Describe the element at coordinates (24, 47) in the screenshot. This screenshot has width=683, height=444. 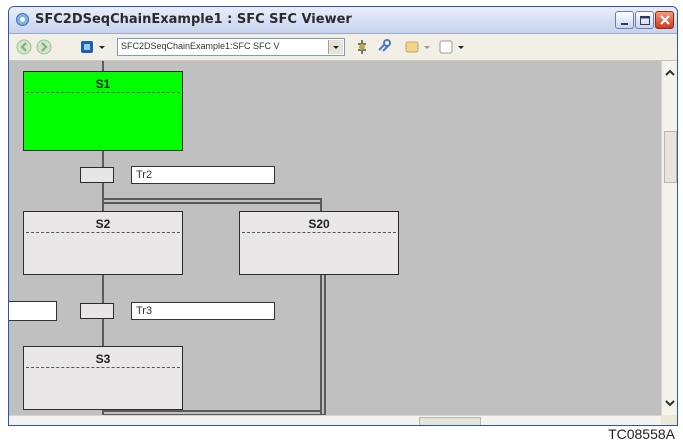
I see `back-arrow-icon` at that location.